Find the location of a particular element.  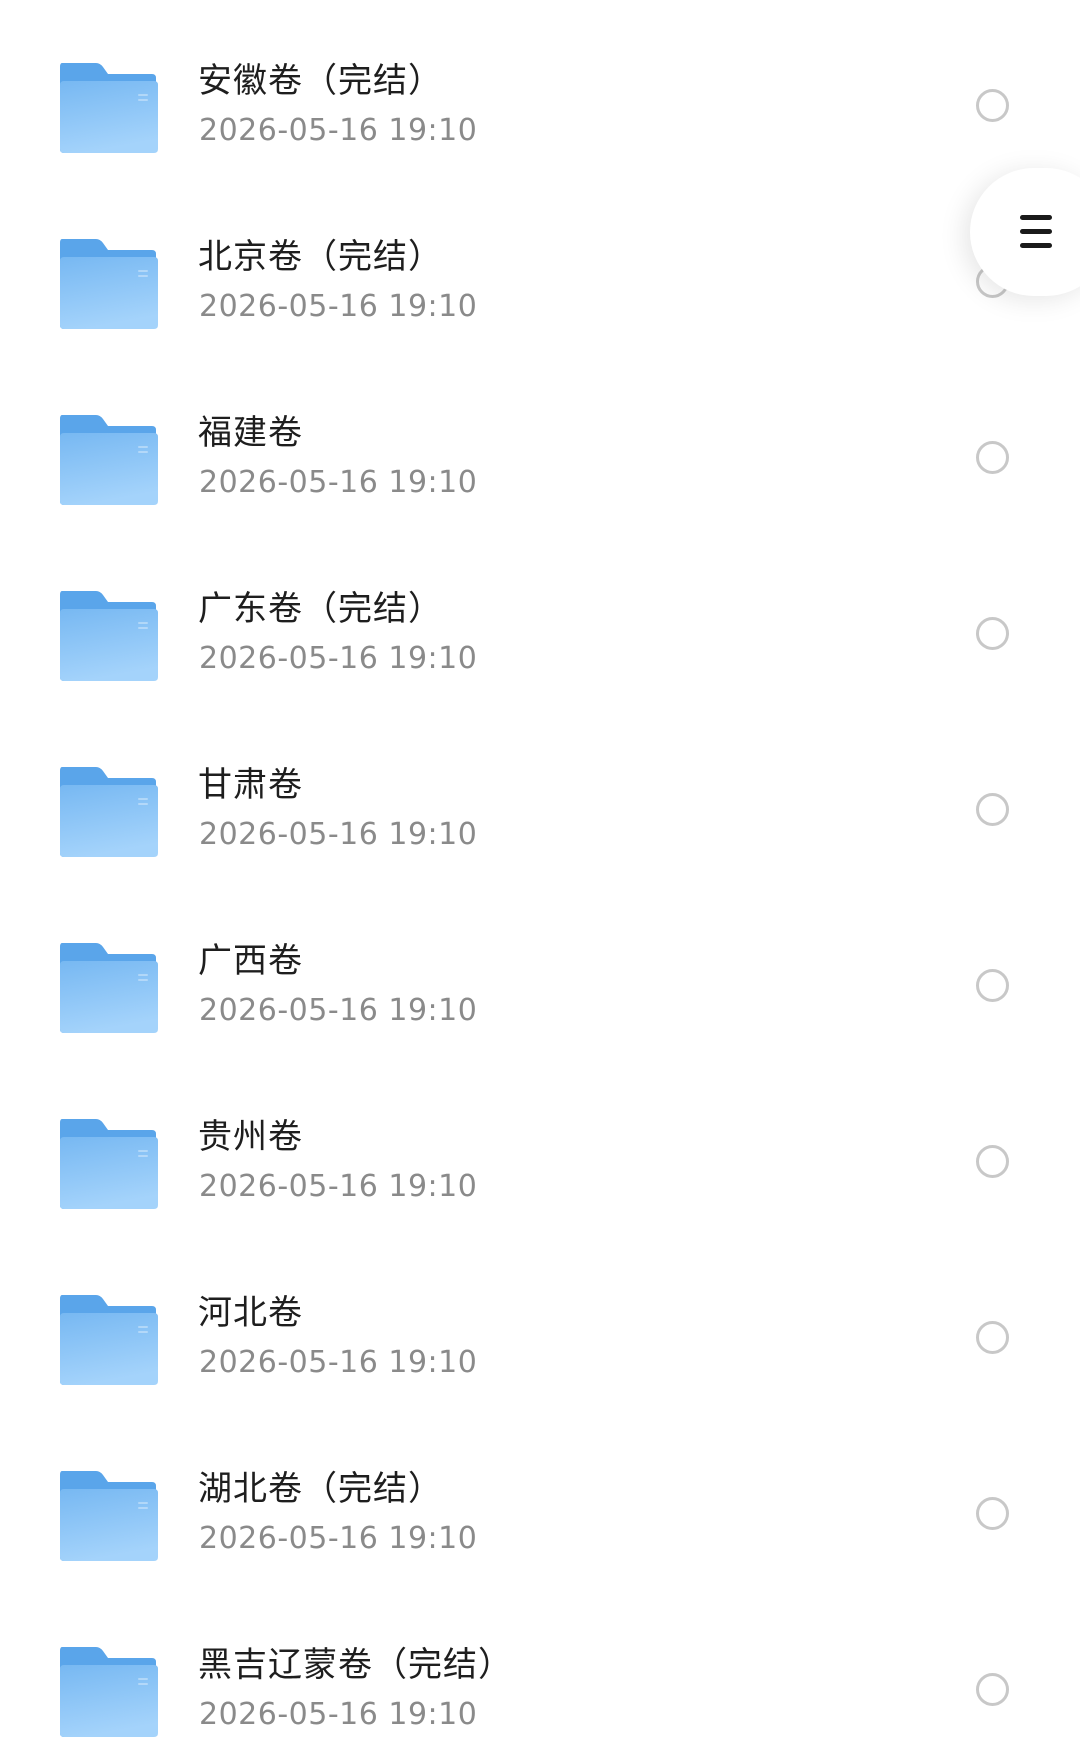

folder-name: 甘肃卷 is located at coordinates (250, 785).